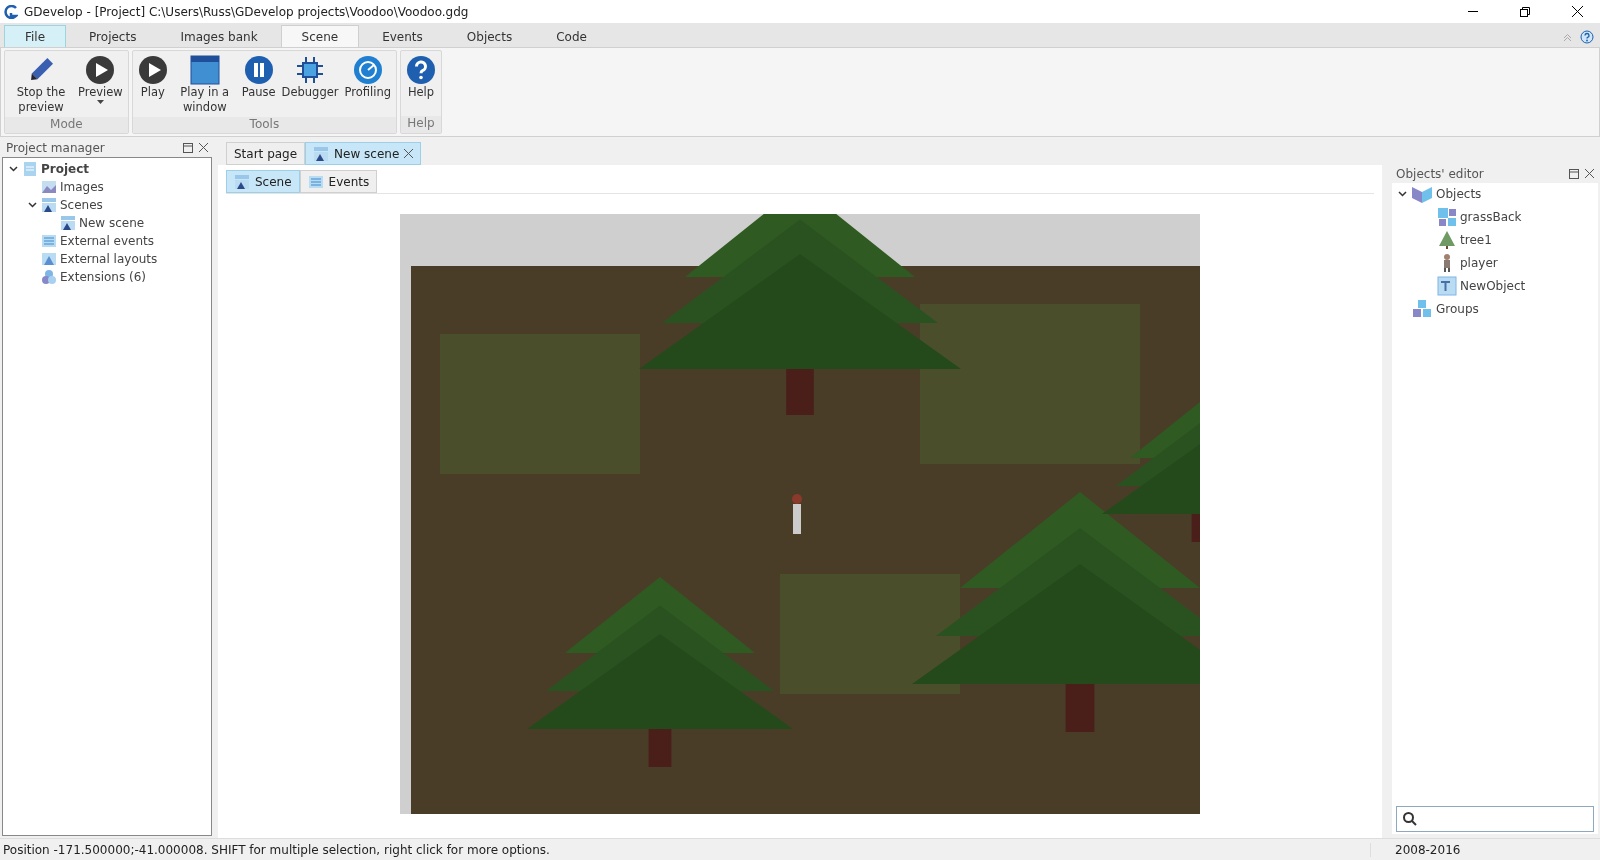 This screenshot has width=1600, height=860. What do you see at coordinates (204, 70) in the screenshot?
I see `window-icon` at bounding box center [204, 70].